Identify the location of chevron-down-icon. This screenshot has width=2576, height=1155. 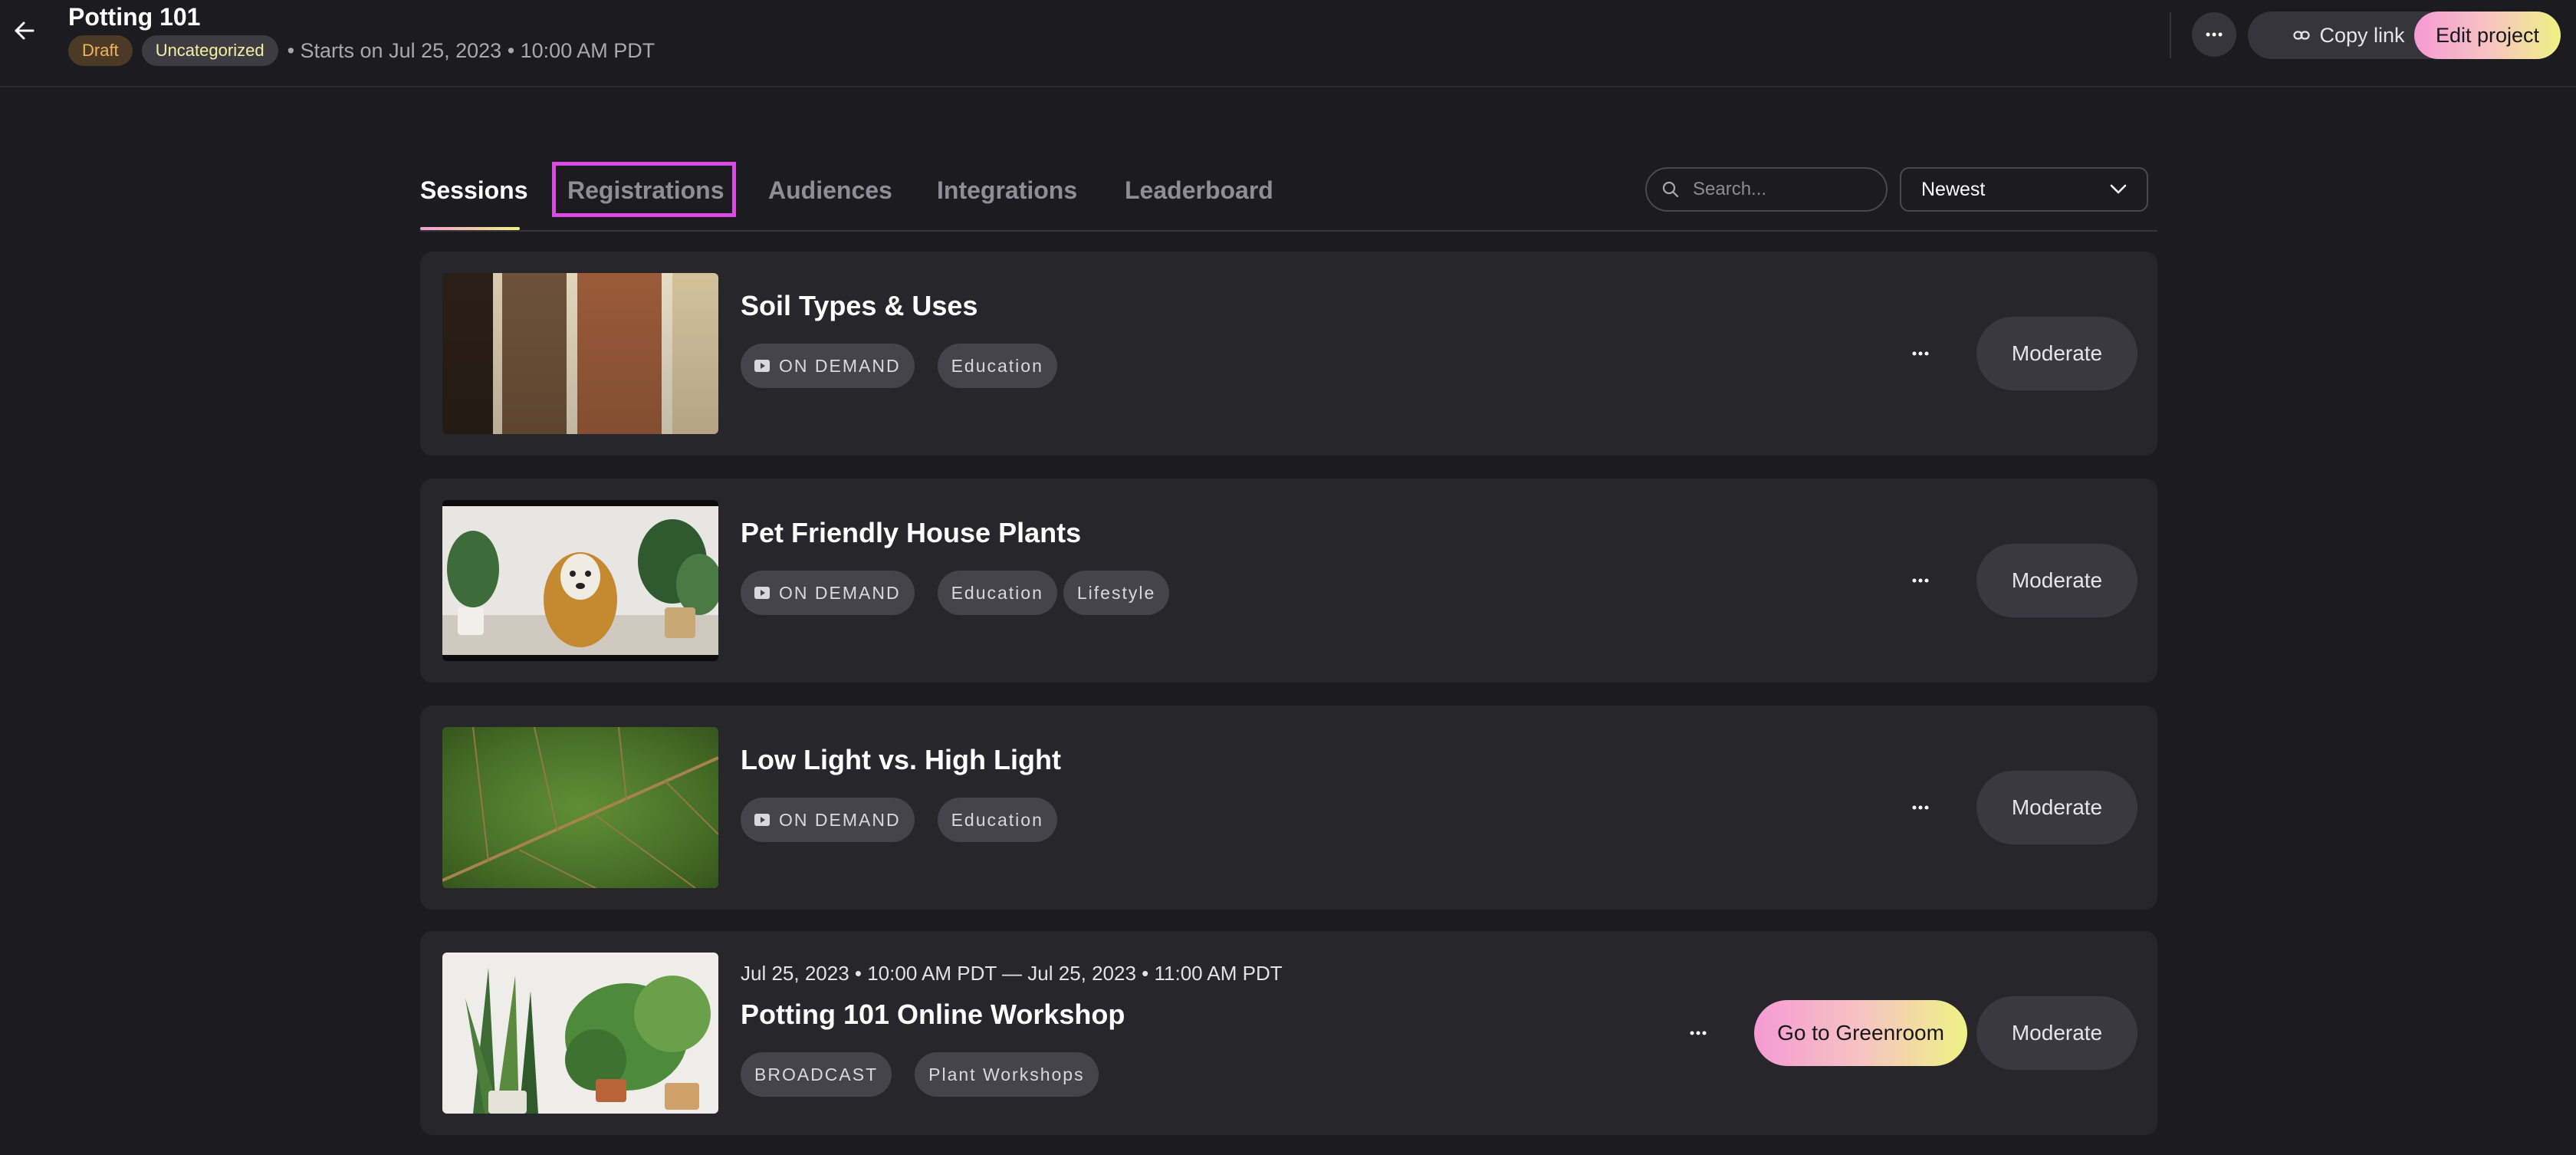
(2118, 189).